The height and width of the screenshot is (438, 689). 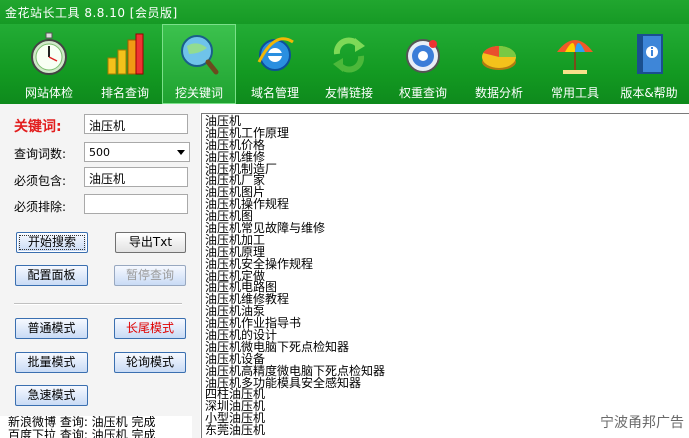 What do you see at coordinates (447, 347) in the screenshot?
I see `result-item: 油压机微电脑下死点检知器` at bounding box center [447, 347].